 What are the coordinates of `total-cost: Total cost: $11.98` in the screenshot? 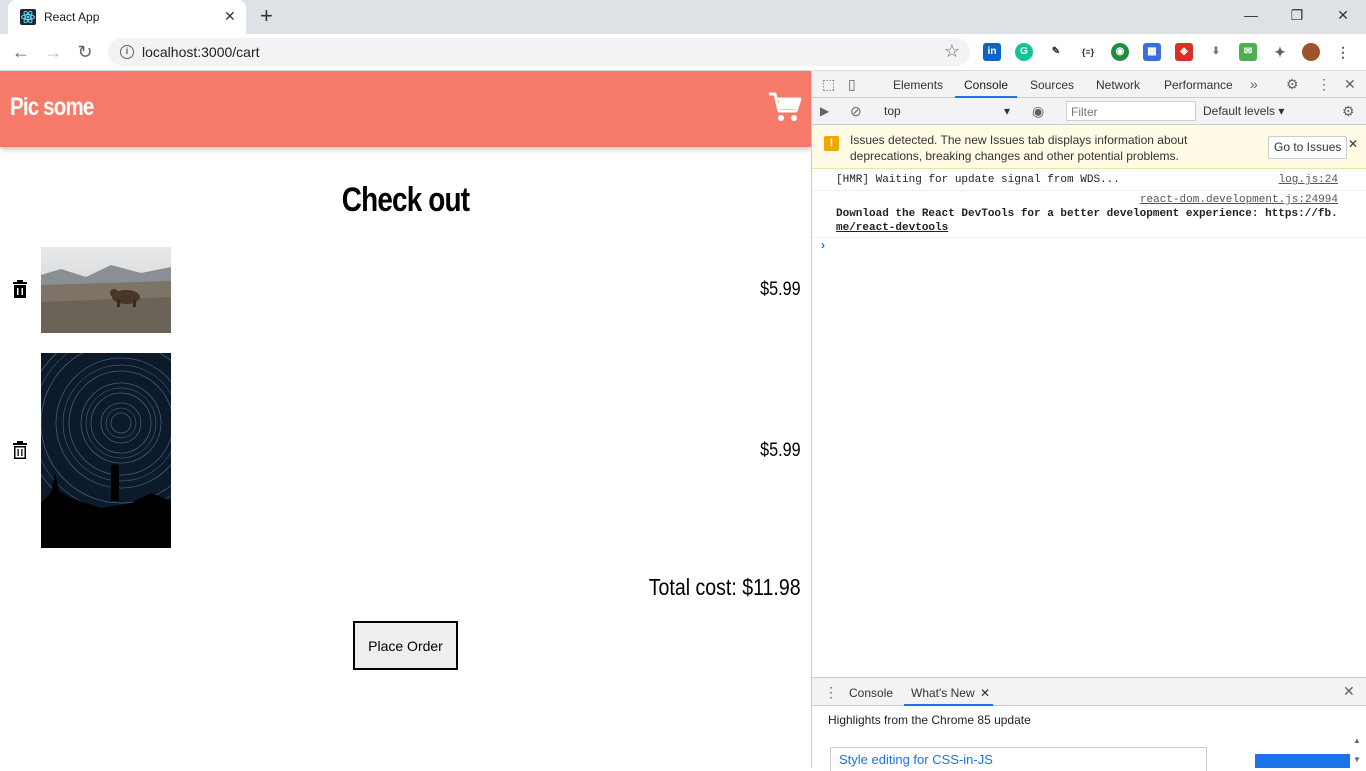 It's located at (725, 587).